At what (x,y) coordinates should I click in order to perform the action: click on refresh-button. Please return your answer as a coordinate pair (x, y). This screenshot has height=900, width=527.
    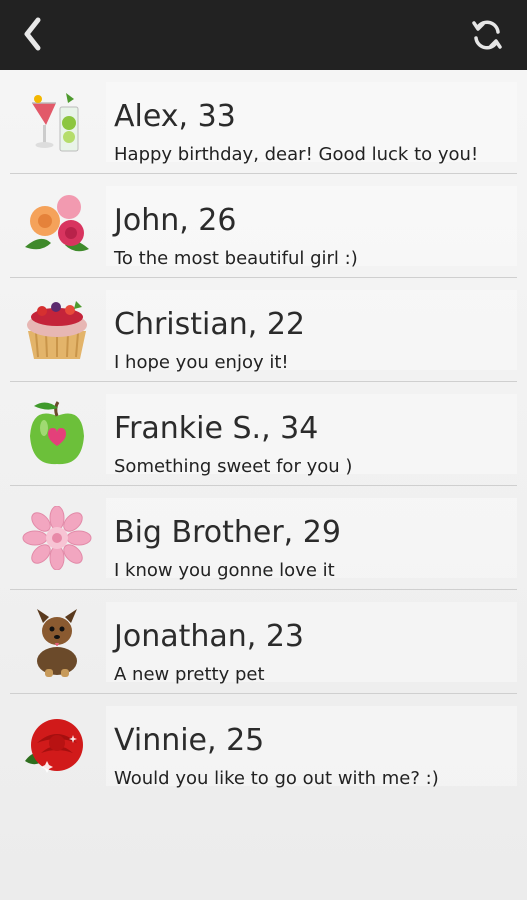
    Looking at the image, I should click on (487, 35).